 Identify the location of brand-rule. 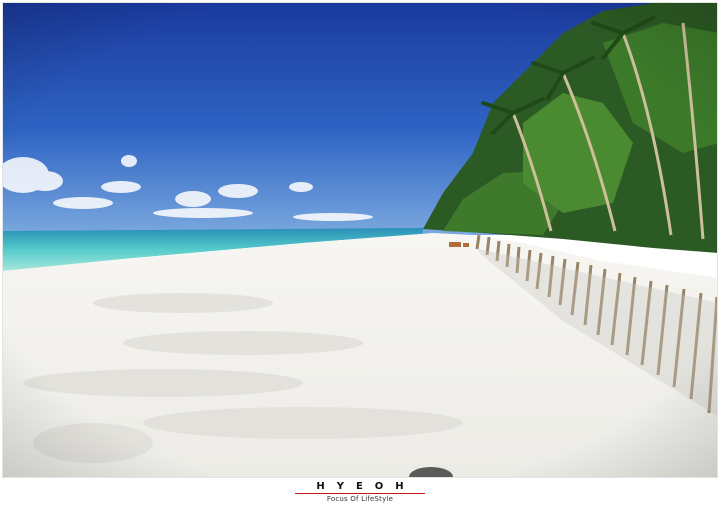
(360, 493).